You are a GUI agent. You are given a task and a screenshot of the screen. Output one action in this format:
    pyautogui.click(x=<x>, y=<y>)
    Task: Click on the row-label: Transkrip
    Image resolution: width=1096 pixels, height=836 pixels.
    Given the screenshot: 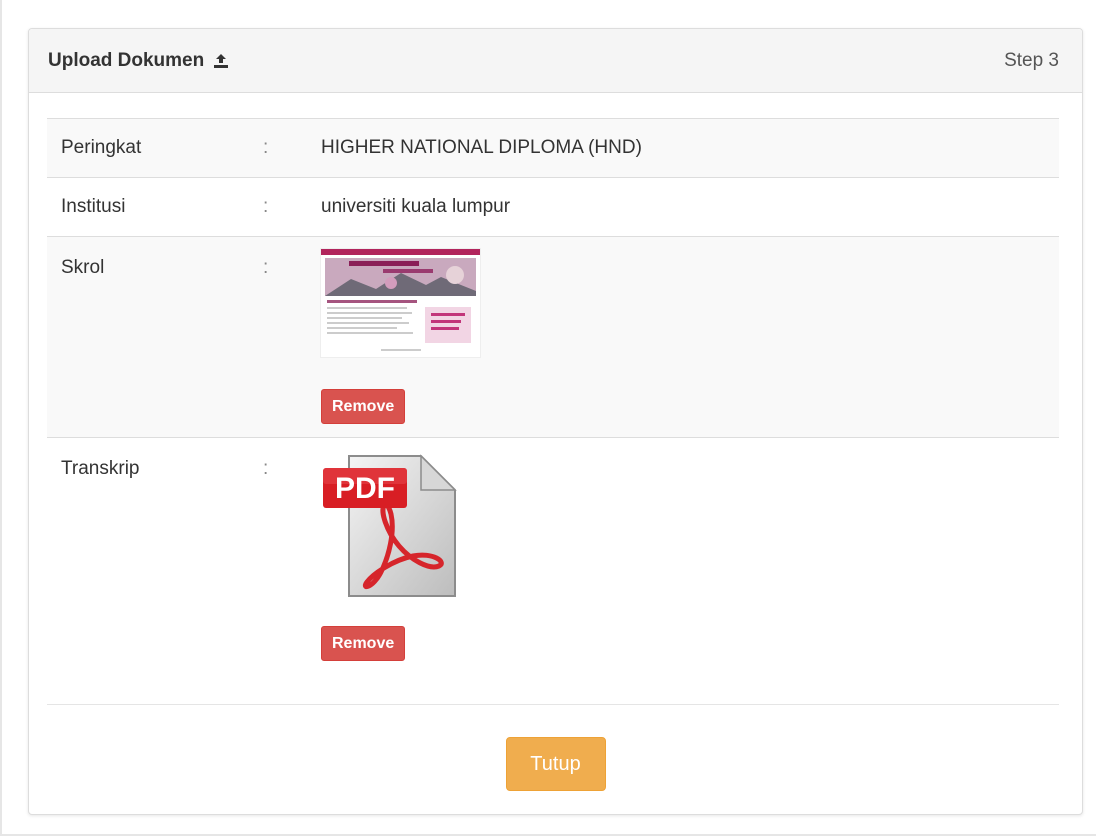 What is the action you would take?
    pyautogui.click(x=100, y=468)
    